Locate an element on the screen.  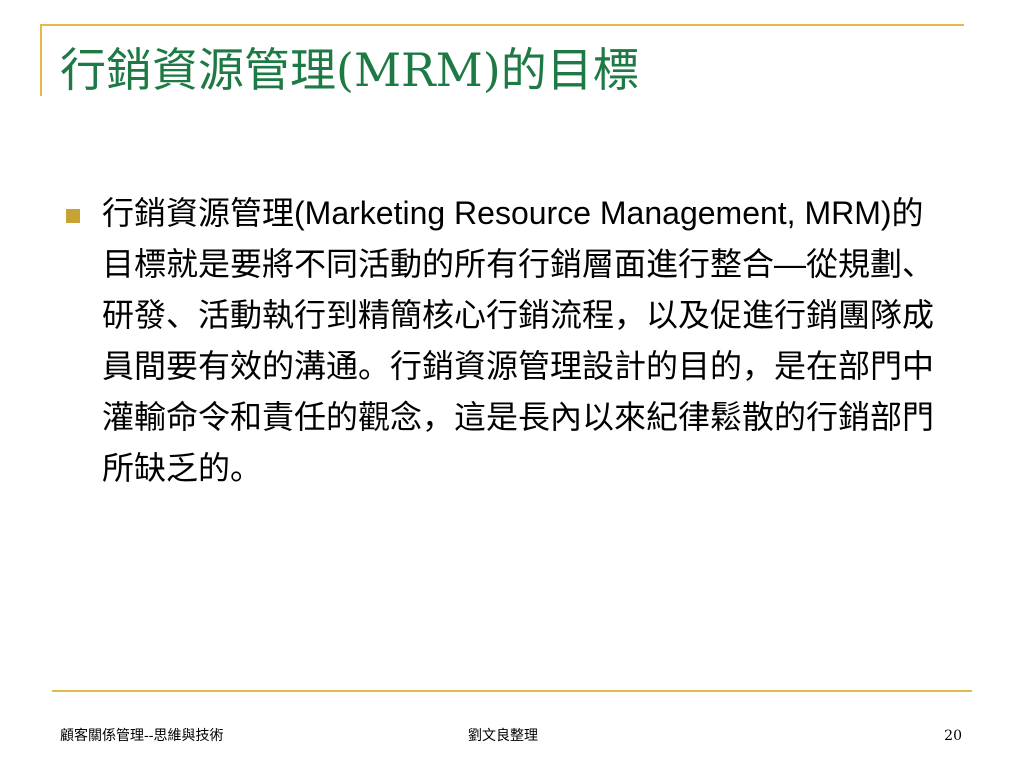
left-frame-line is located at coordinates (41, 60).